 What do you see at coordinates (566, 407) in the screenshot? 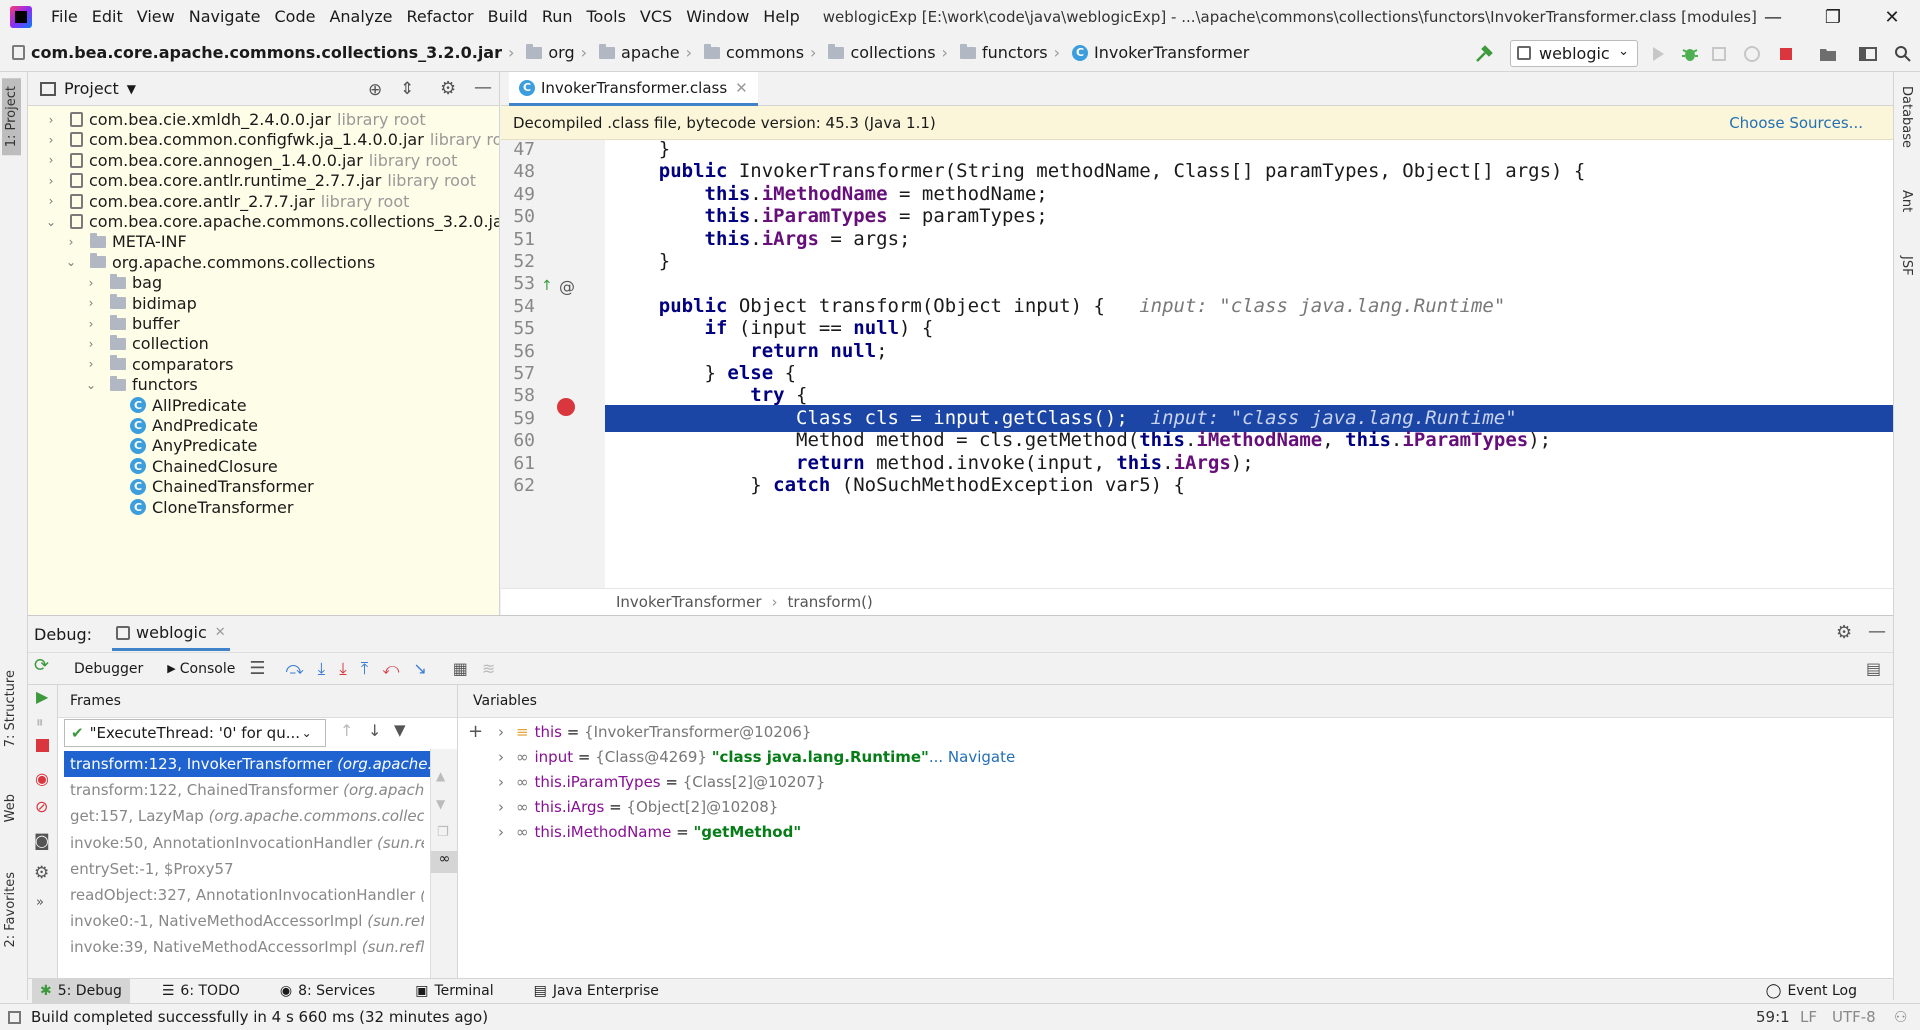
I see `breakpoint-icon` at bounding box center [566, 407].